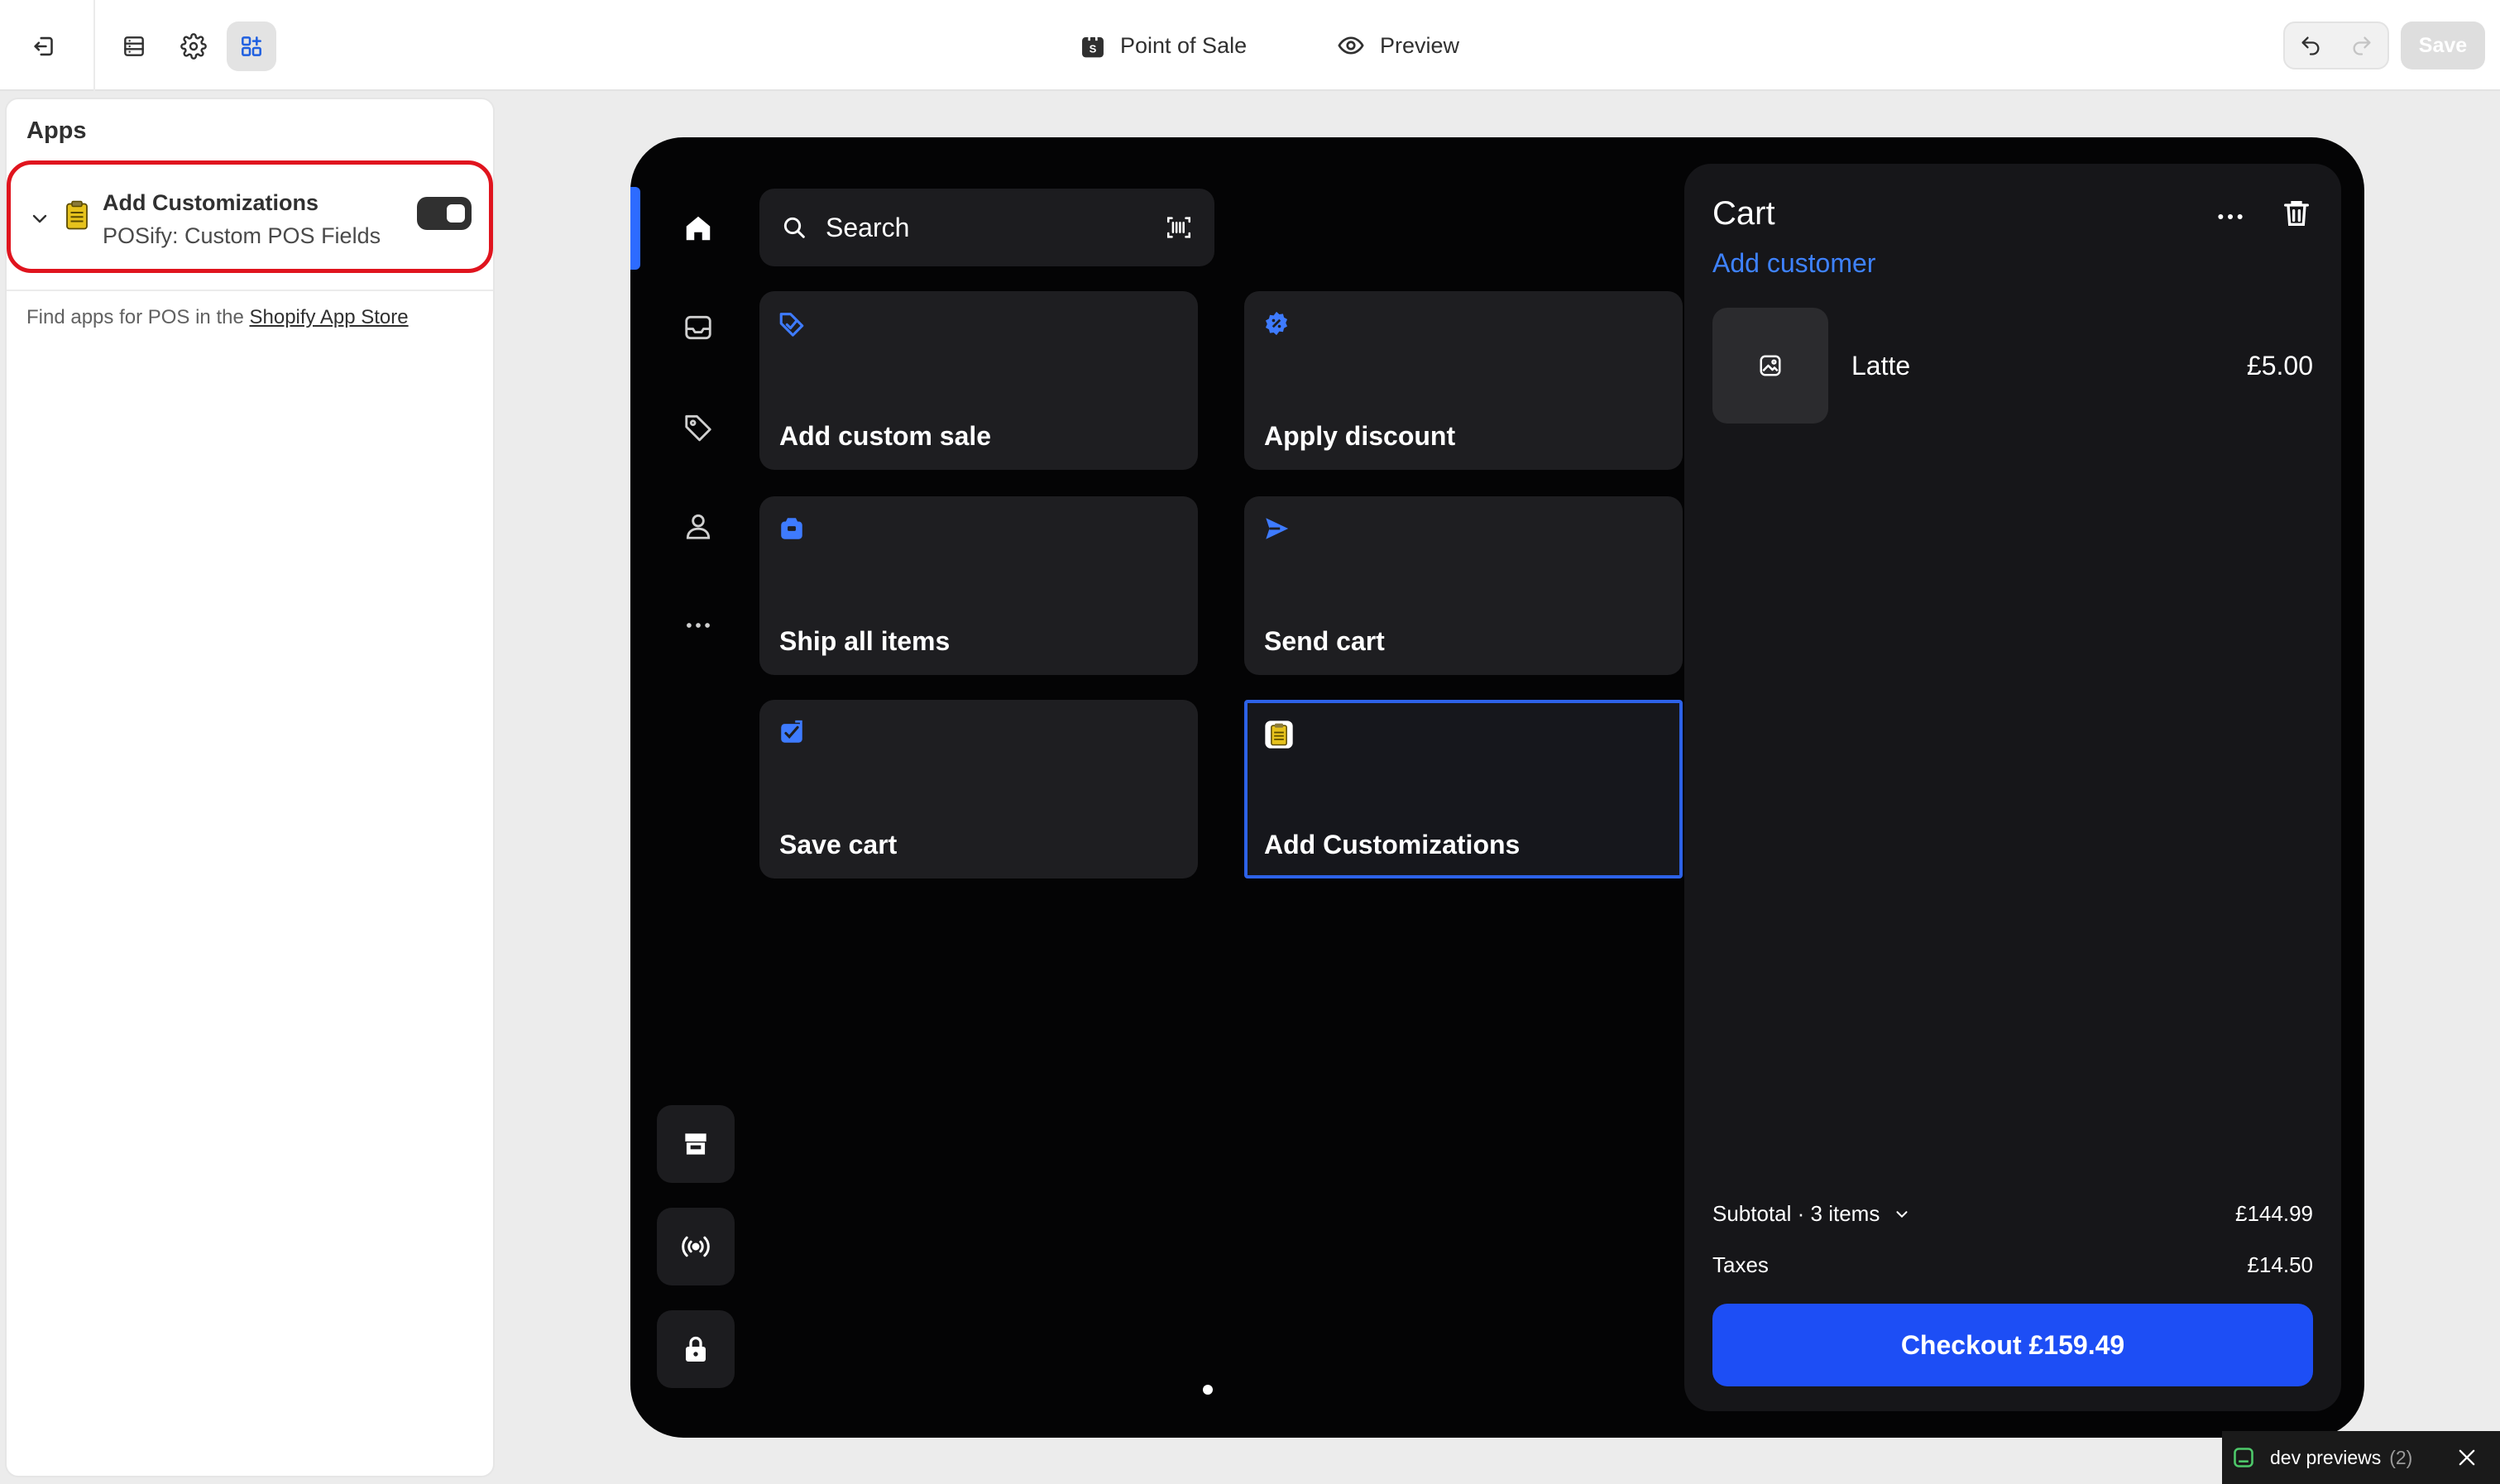 Image resolution: width=2500 pixels, height=1484 pixels. I want to click on preview-label: Preview, so click(1420, 45).